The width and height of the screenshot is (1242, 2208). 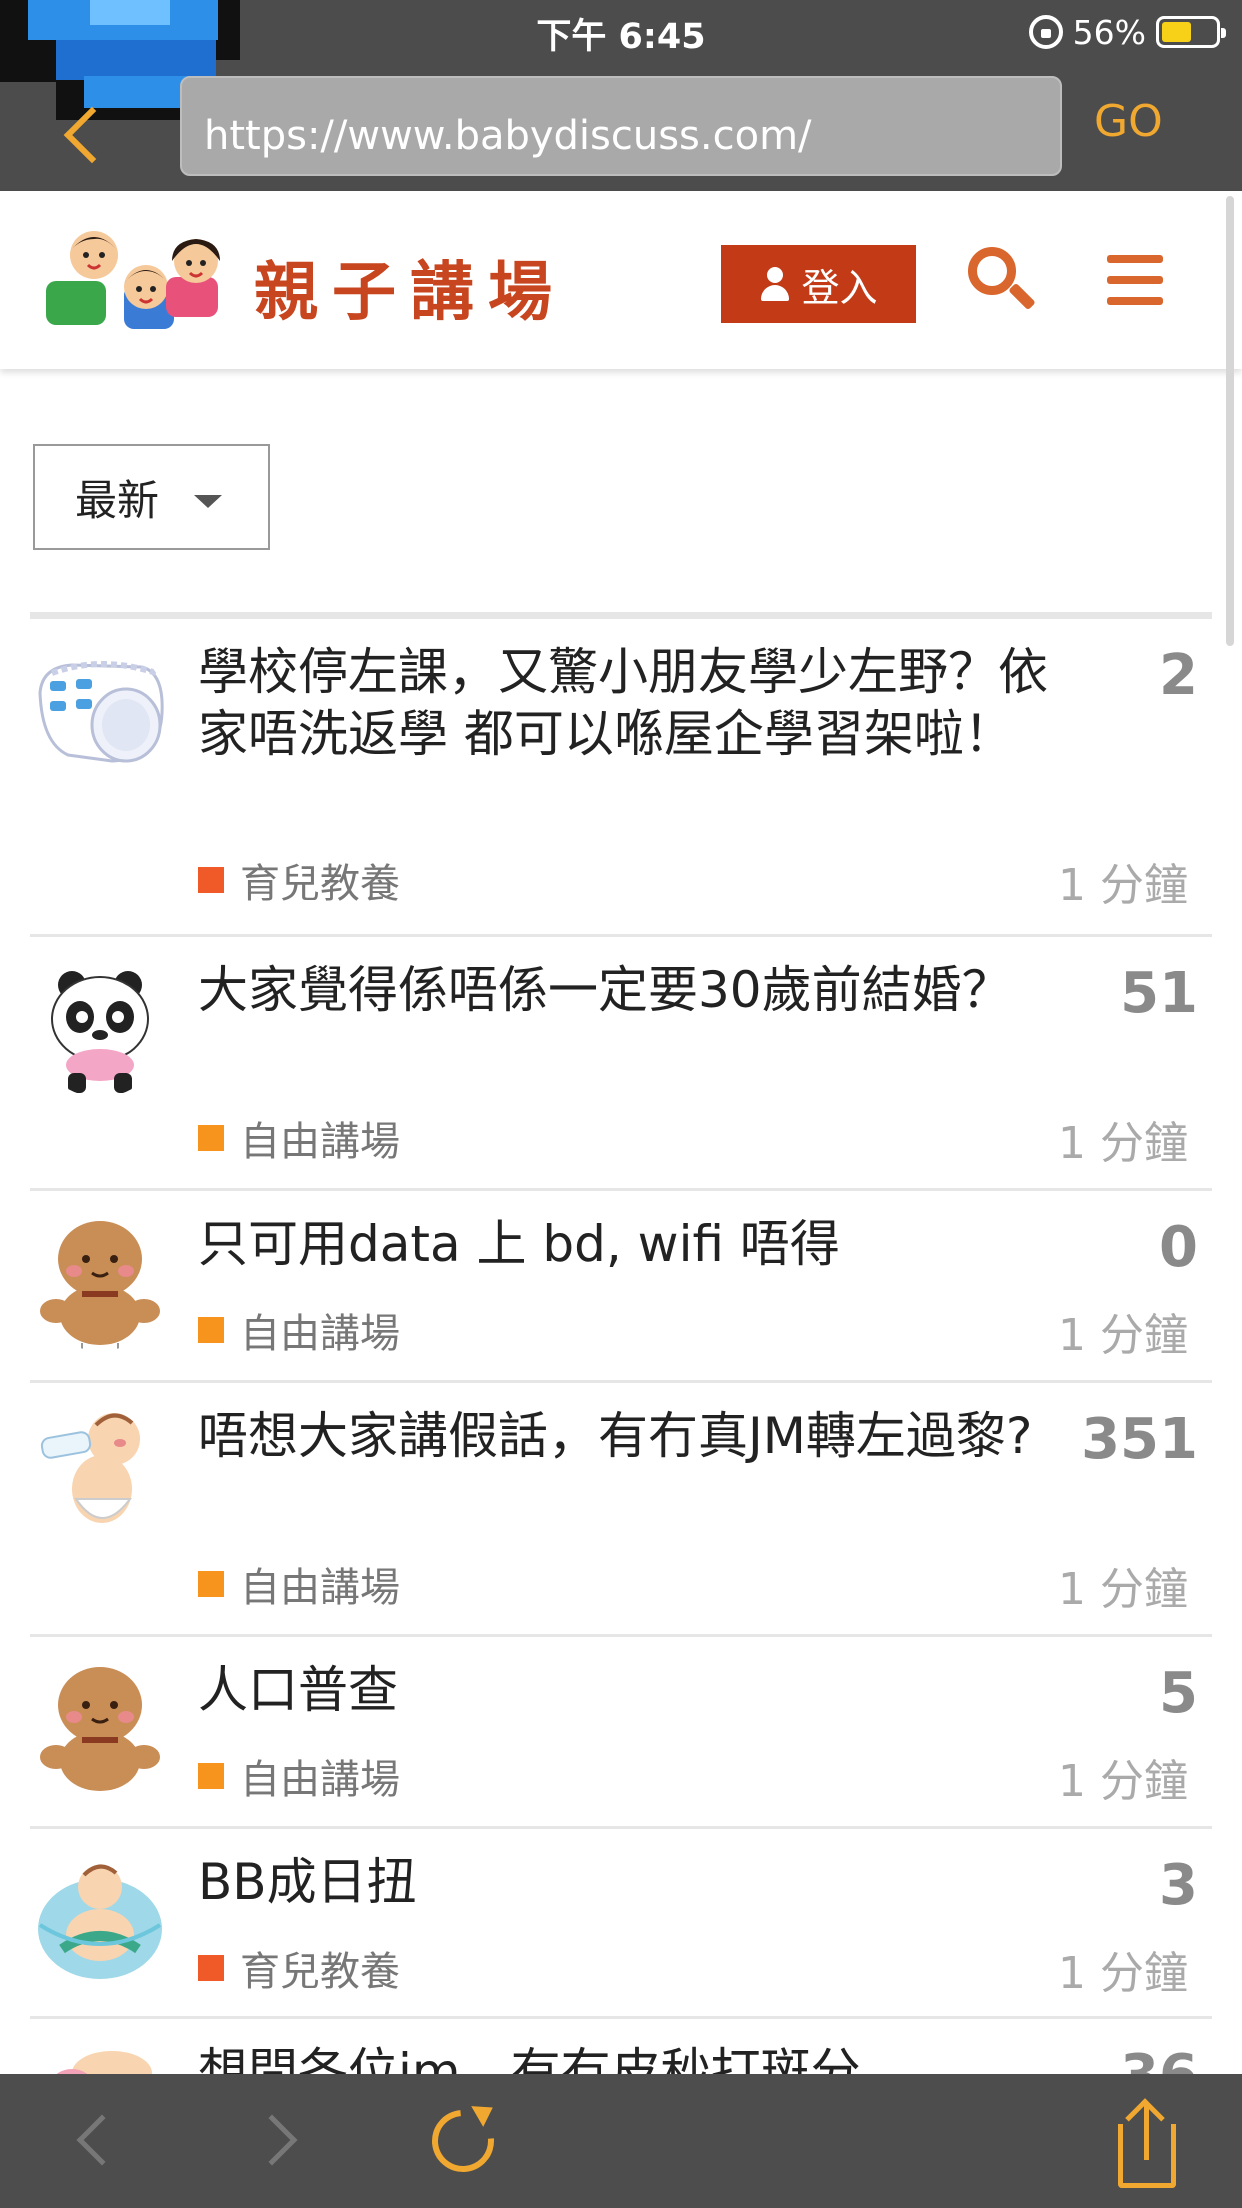 I want to click on family-logo-icon, so click(x=136, y=280).